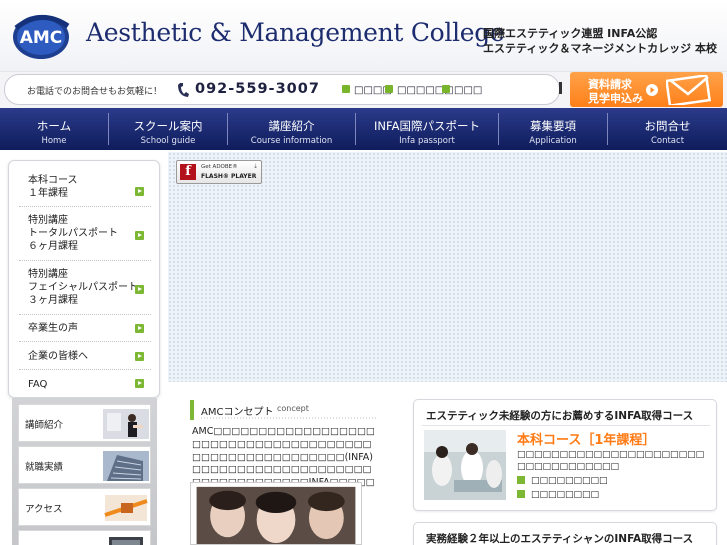 This screenshot has width=727, height=545. I want to click on header-subtitle-2: エステティック＆マネージメントカレッジ 本校, so click(600, 48).